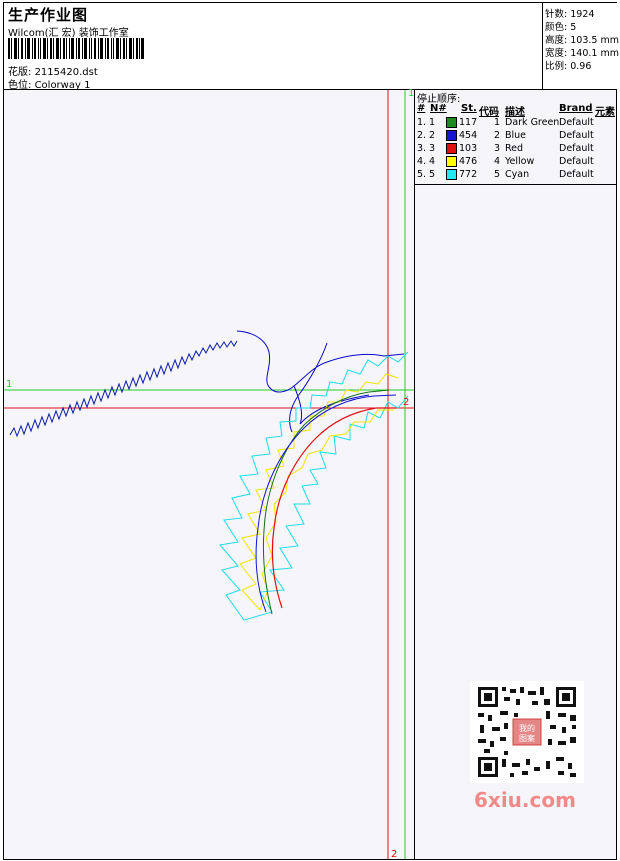 The width and height of the screenshot is (620, 861). Describe the element at coordinates (411, 93) in the screenshot. I see `top-guide-label: 1` at that location.